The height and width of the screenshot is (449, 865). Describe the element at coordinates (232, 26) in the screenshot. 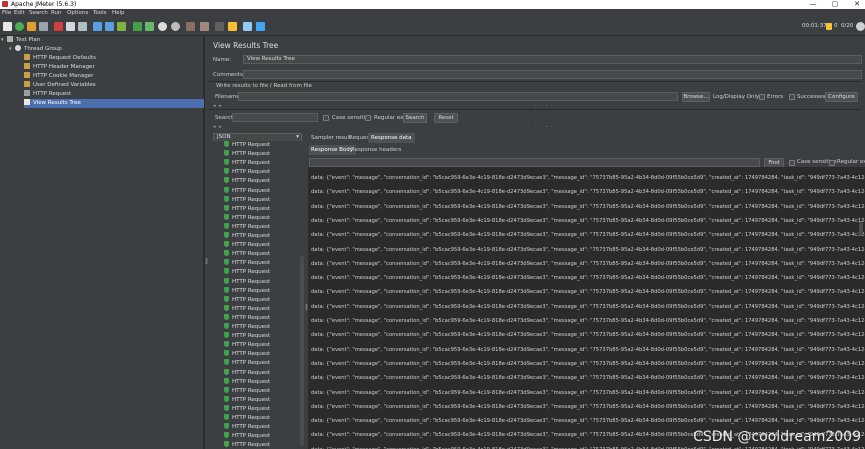

I see `reset-search-icon` at that location.